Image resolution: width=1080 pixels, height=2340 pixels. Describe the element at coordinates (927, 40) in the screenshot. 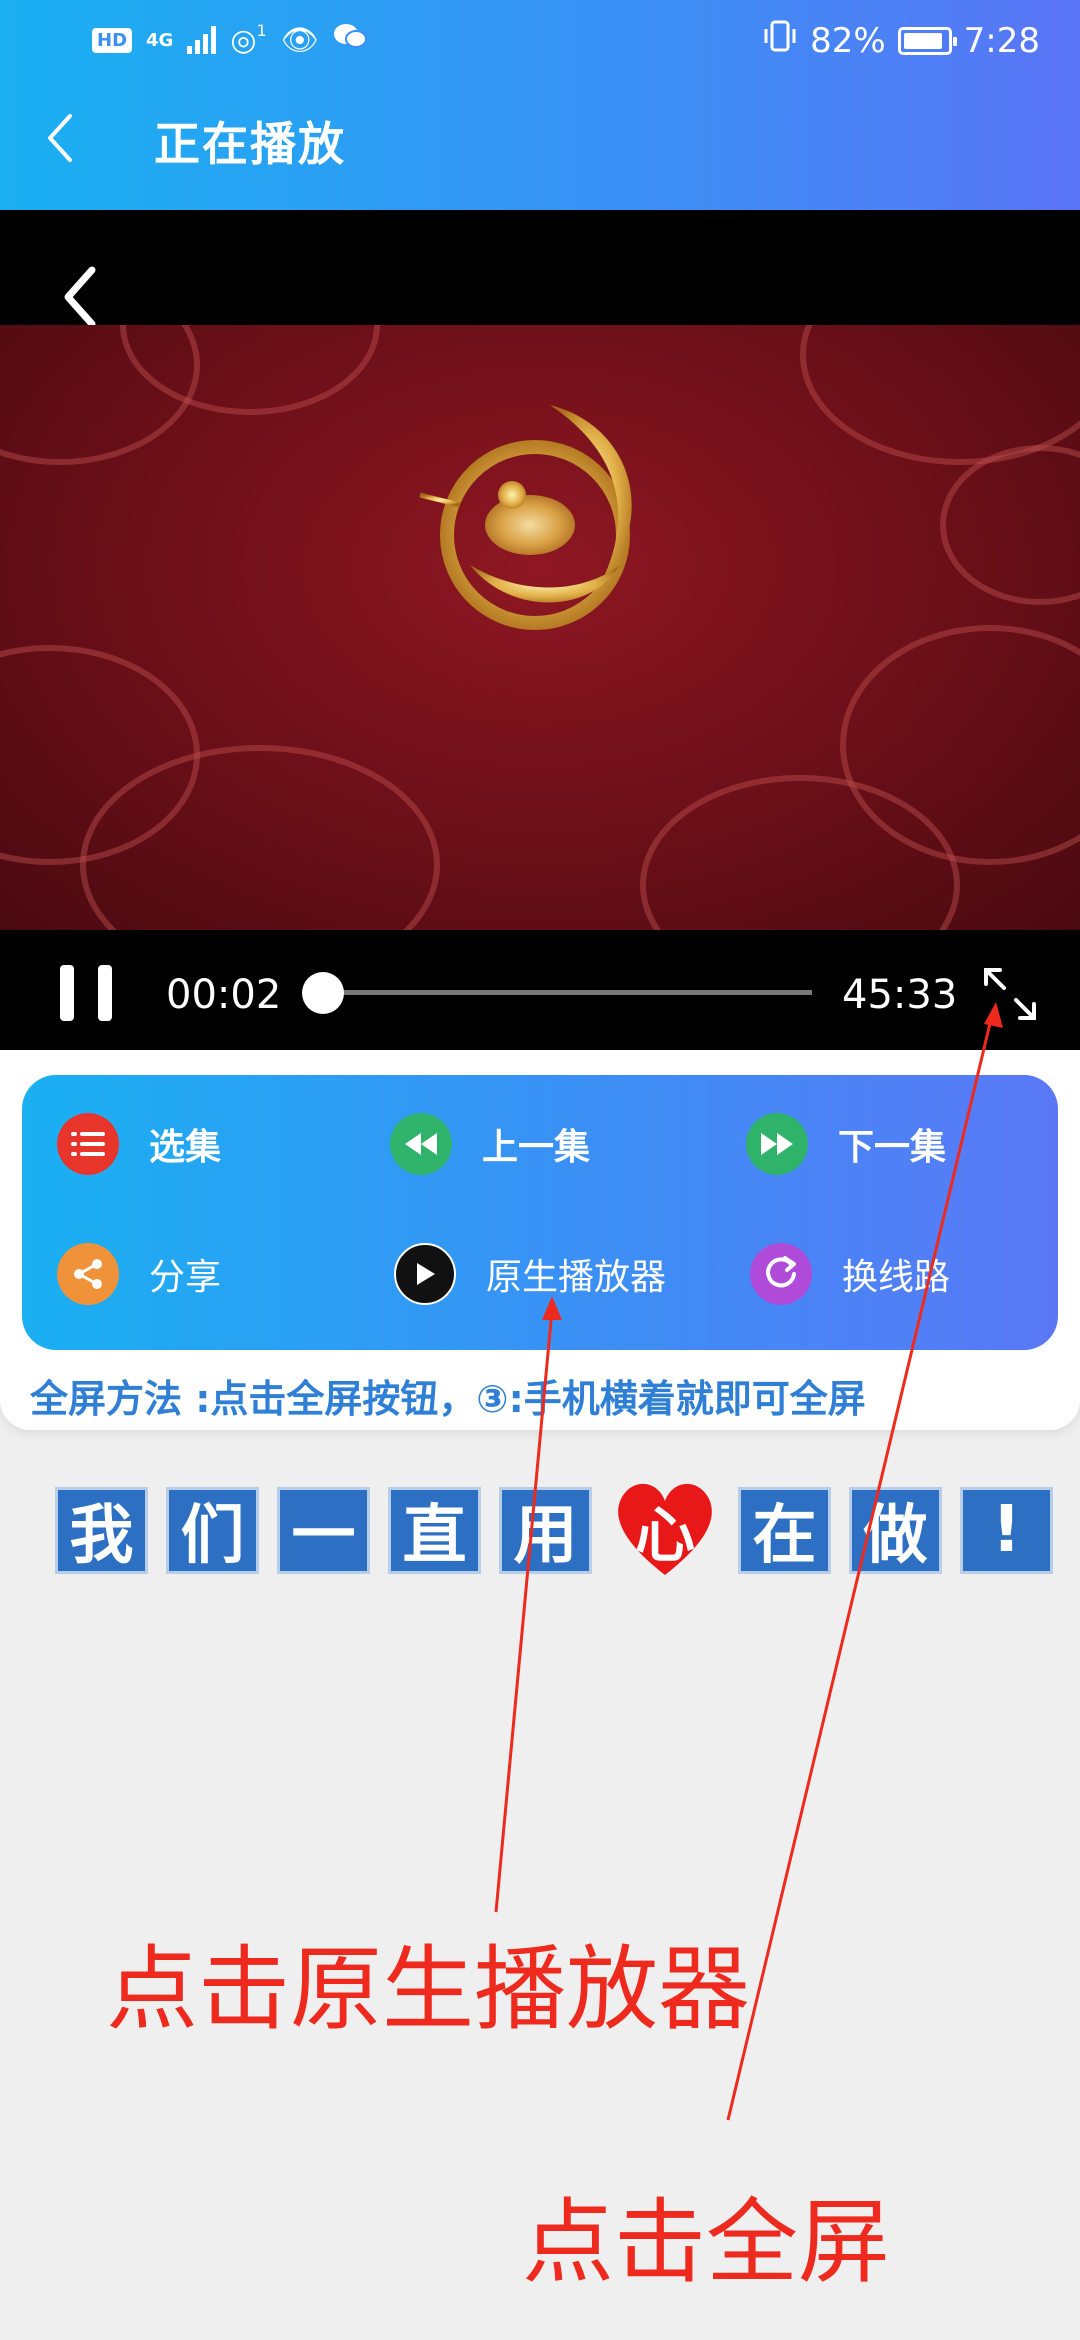

I see `battery-icon` at that location.